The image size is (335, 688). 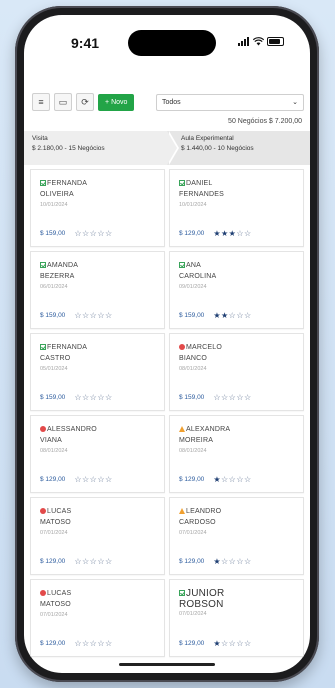 What do you see at coordinates (230, 102) in the screenshot?
I see `filter-select: Todos ⌄` at bounding box center [230, 102].